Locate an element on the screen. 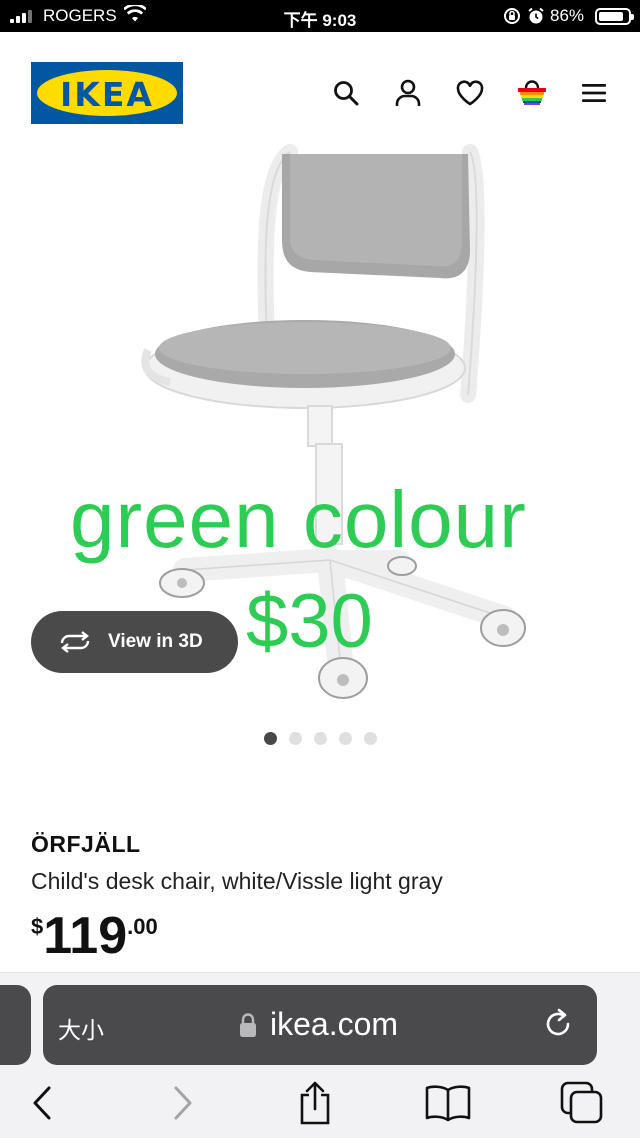  view-in-3d-button: View in 3D is located at coordinates (134, 642).